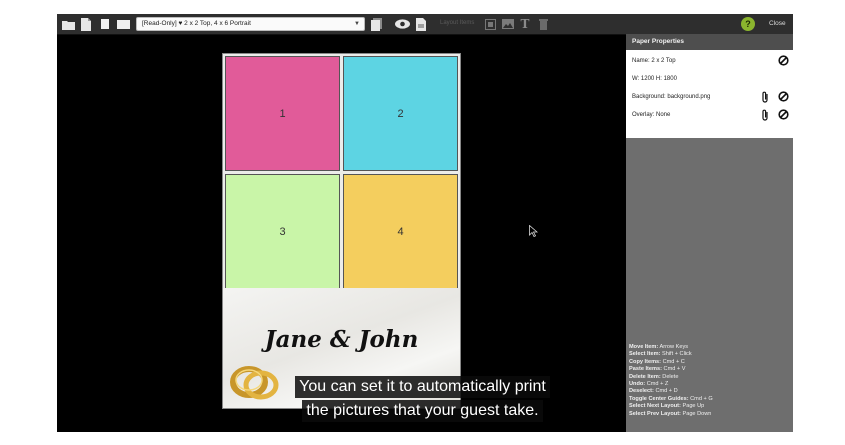 The image size is (845, 445). What do you see at coordinates (783, 96) in the screenshot?
I see `clear-background-icon` at bounding box center [783, 96].